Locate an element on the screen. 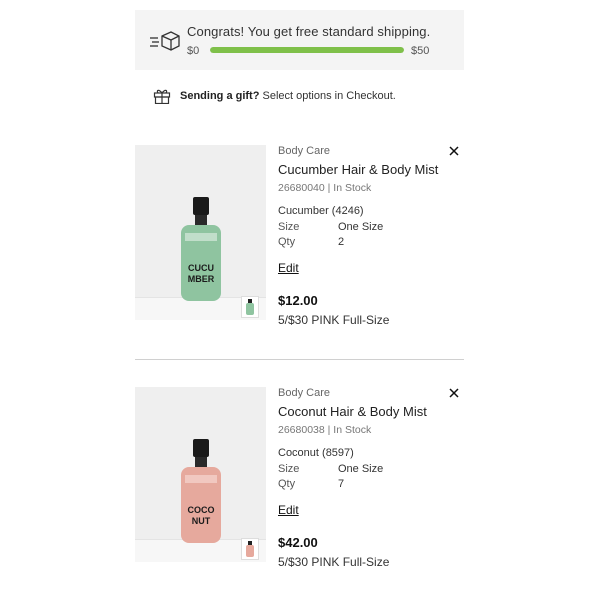  shipping-progress-bar is located at coordinates (307, 50).